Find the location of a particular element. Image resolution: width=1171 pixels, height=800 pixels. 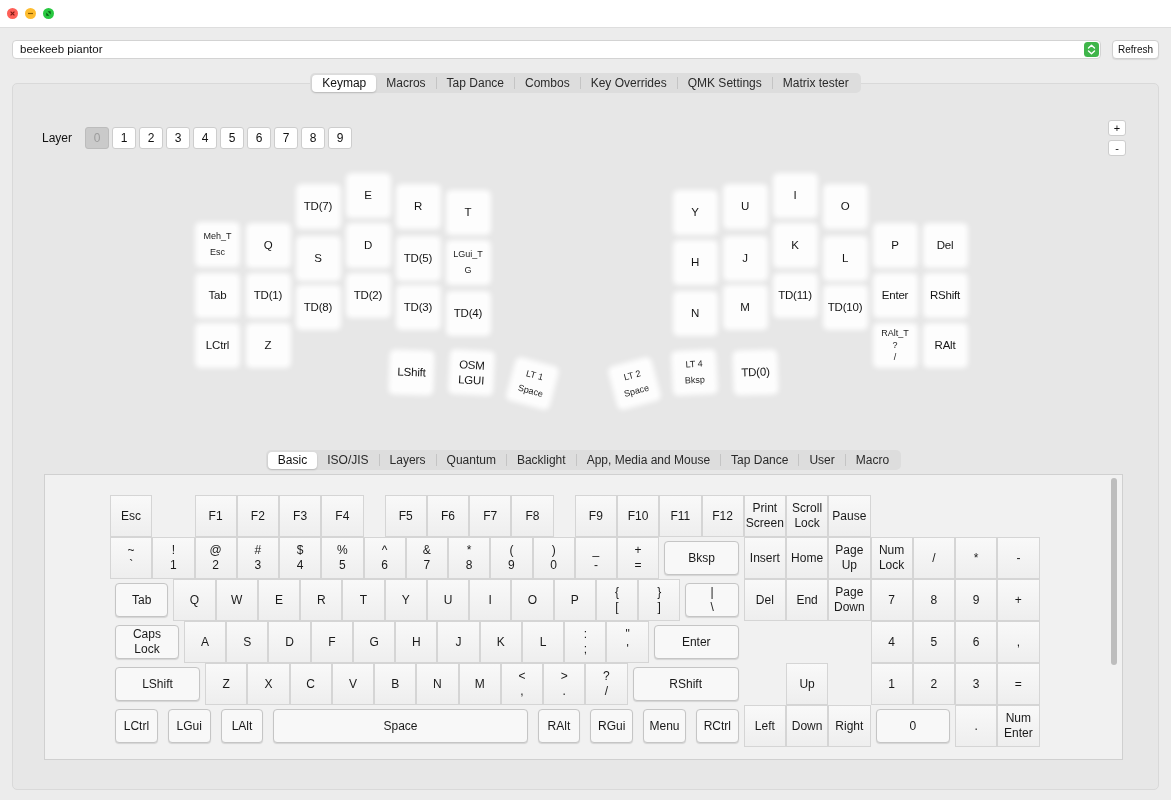

tab: Macros is located at coordinates (406, 83).